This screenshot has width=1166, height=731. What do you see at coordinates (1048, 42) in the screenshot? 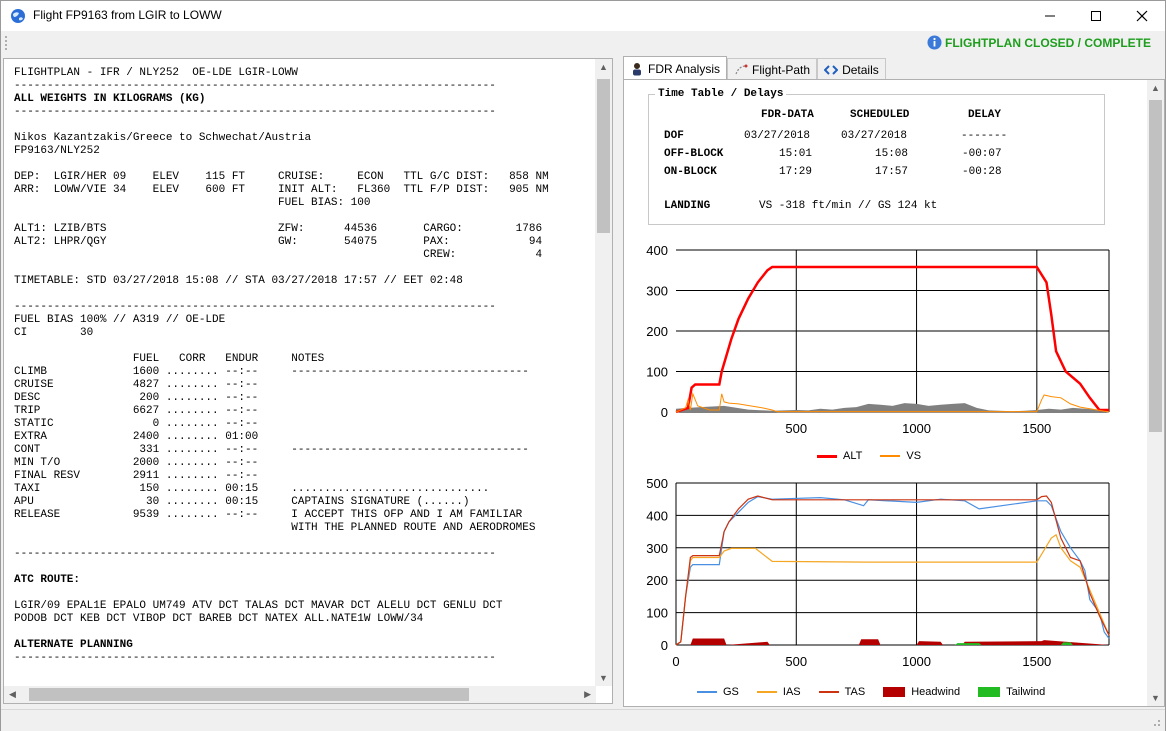
I see `status-text: FLIGHTPLAN CLOSED / COMPLETE` at bounding box center [1048, 42].